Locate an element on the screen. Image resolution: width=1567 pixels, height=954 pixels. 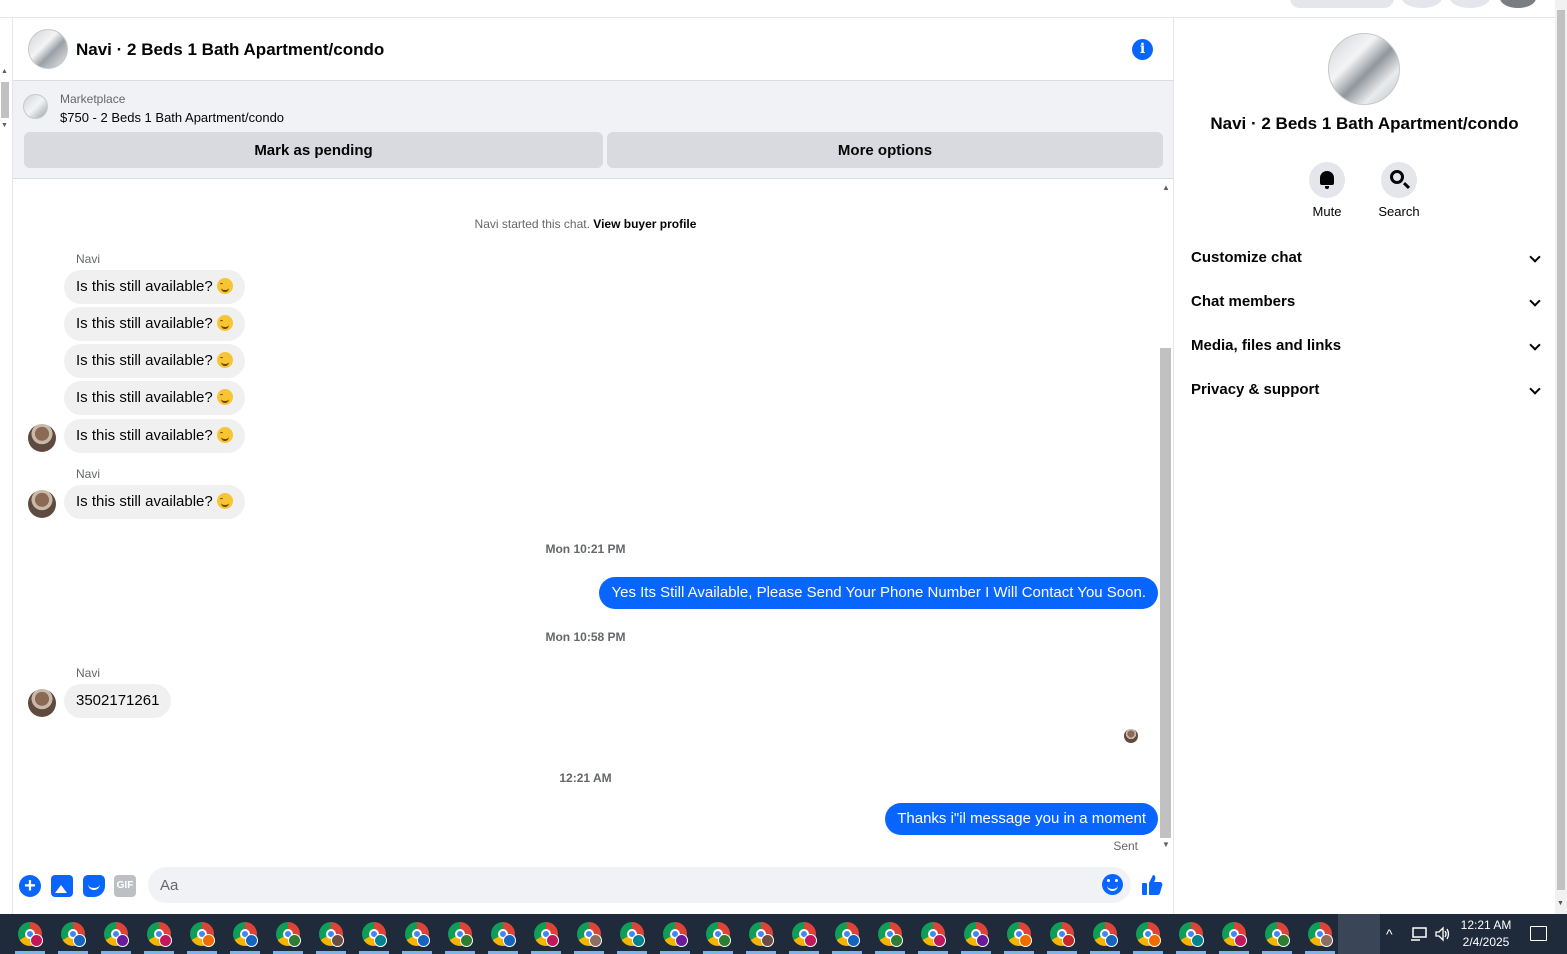
chevron-up-icon: ^ is located at coordinates (1389, 934).